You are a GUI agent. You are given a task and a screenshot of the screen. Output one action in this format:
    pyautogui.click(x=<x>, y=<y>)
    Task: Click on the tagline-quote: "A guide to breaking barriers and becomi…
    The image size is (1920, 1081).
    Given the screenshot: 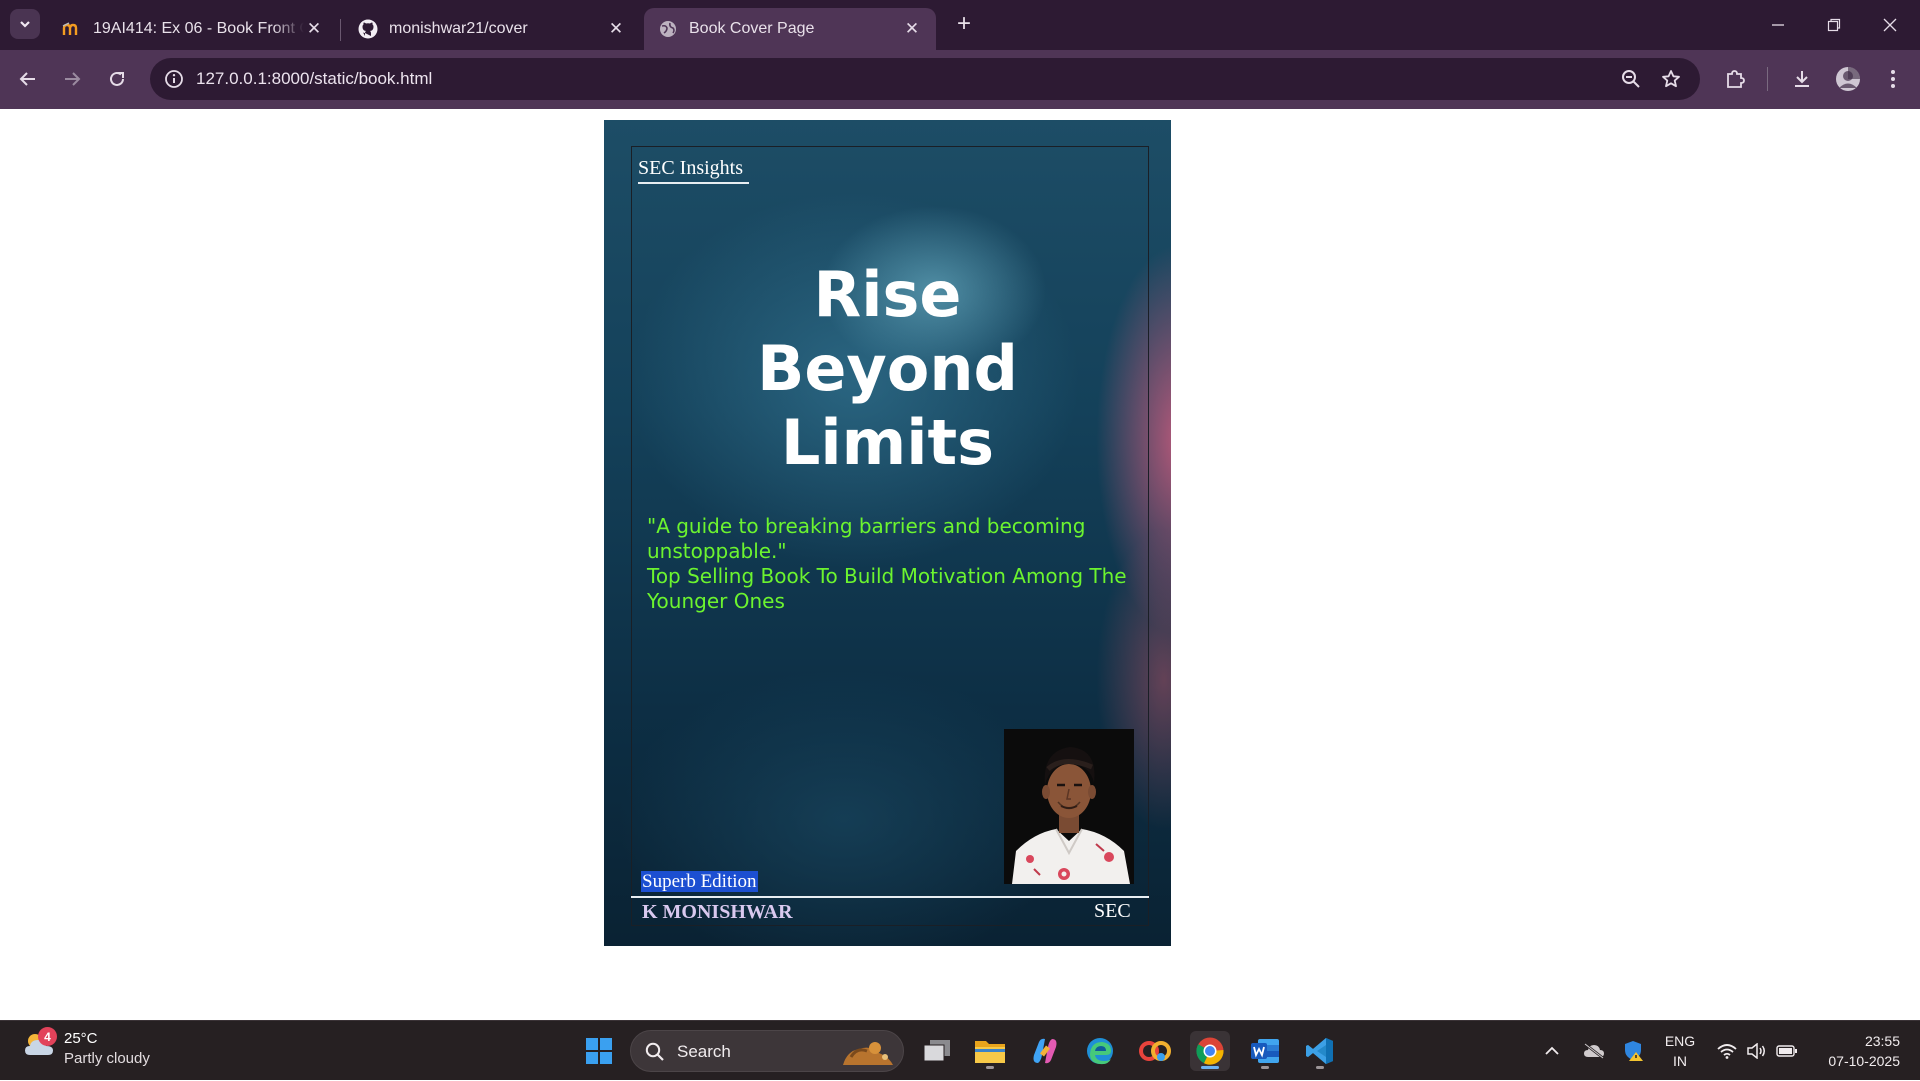 What is the action you would take?
    pyautogui.click(x=866, y=538)
    